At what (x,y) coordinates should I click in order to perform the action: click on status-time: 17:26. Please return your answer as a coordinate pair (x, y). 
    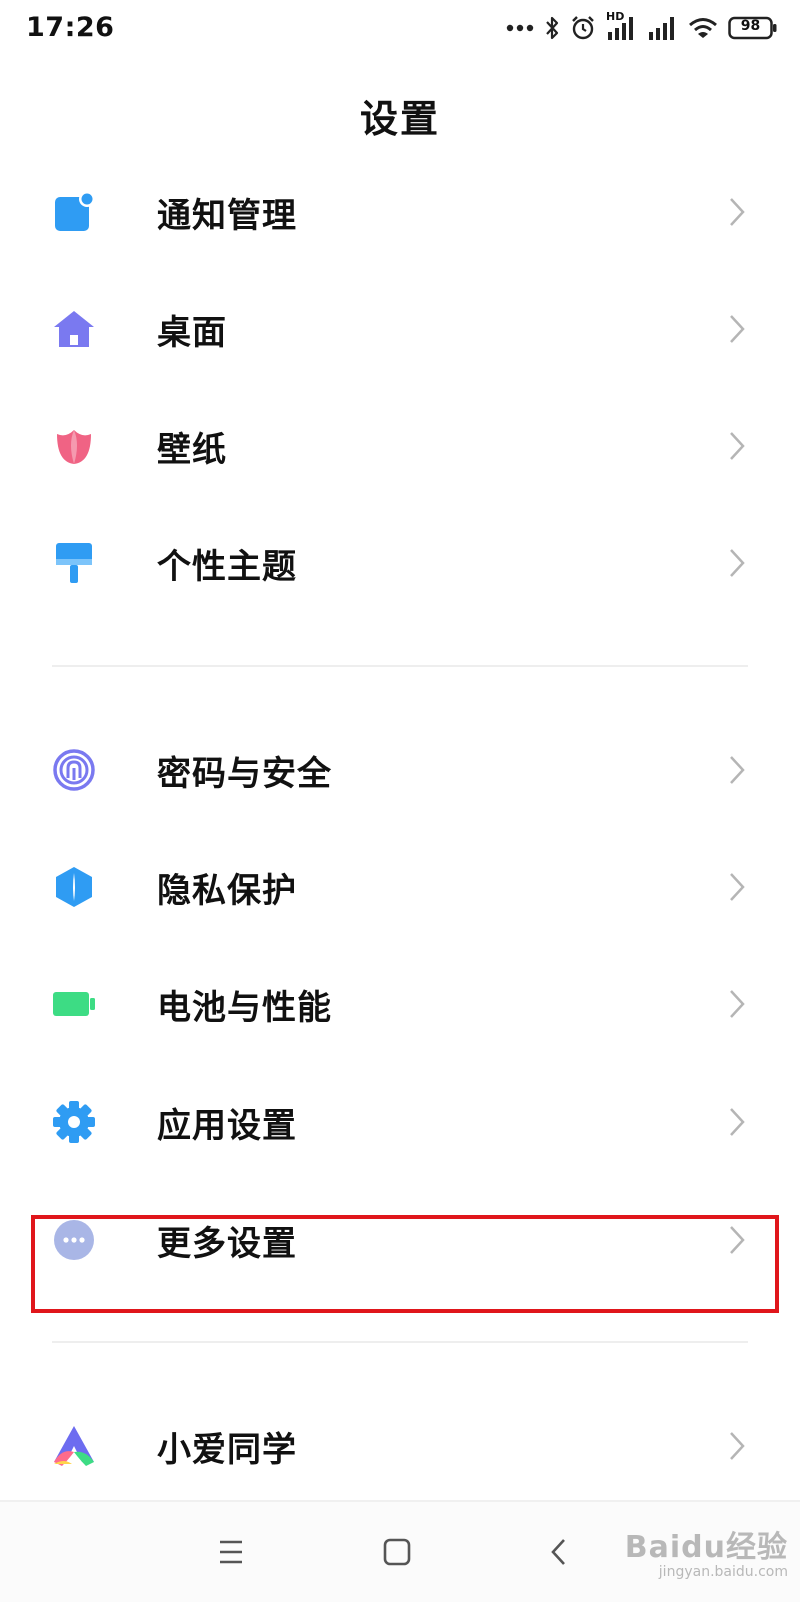
    Looking at the image, I should click on (70, 27).